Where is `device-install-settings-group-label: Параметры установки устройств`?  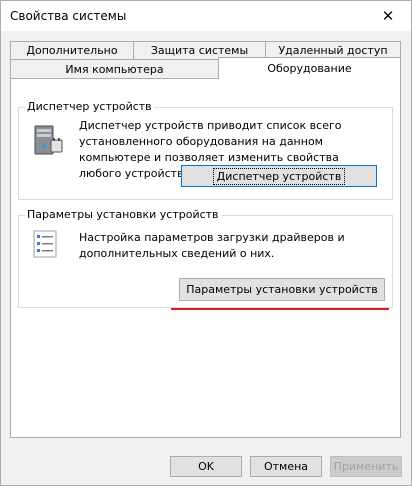
device-install-settings-group-label: Параметры установки устройств is located at coordinates (123, 214).